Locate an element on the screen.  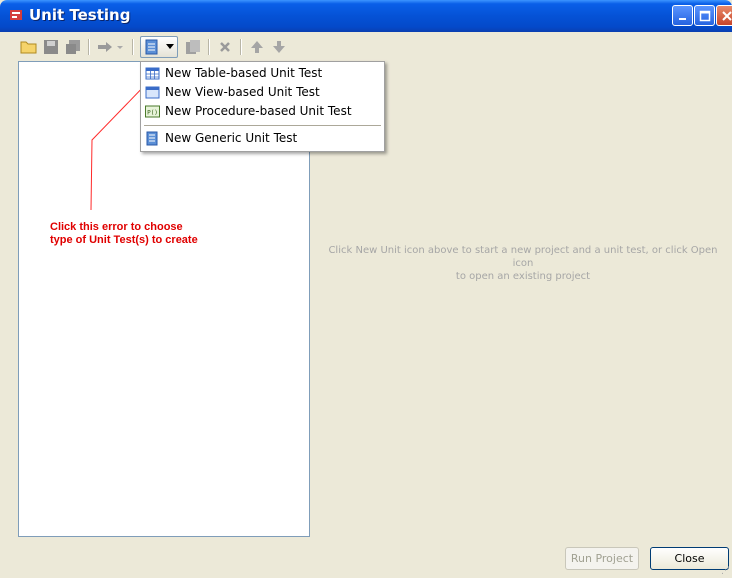
new-unit-test-button is located at coordinates (159, 47).